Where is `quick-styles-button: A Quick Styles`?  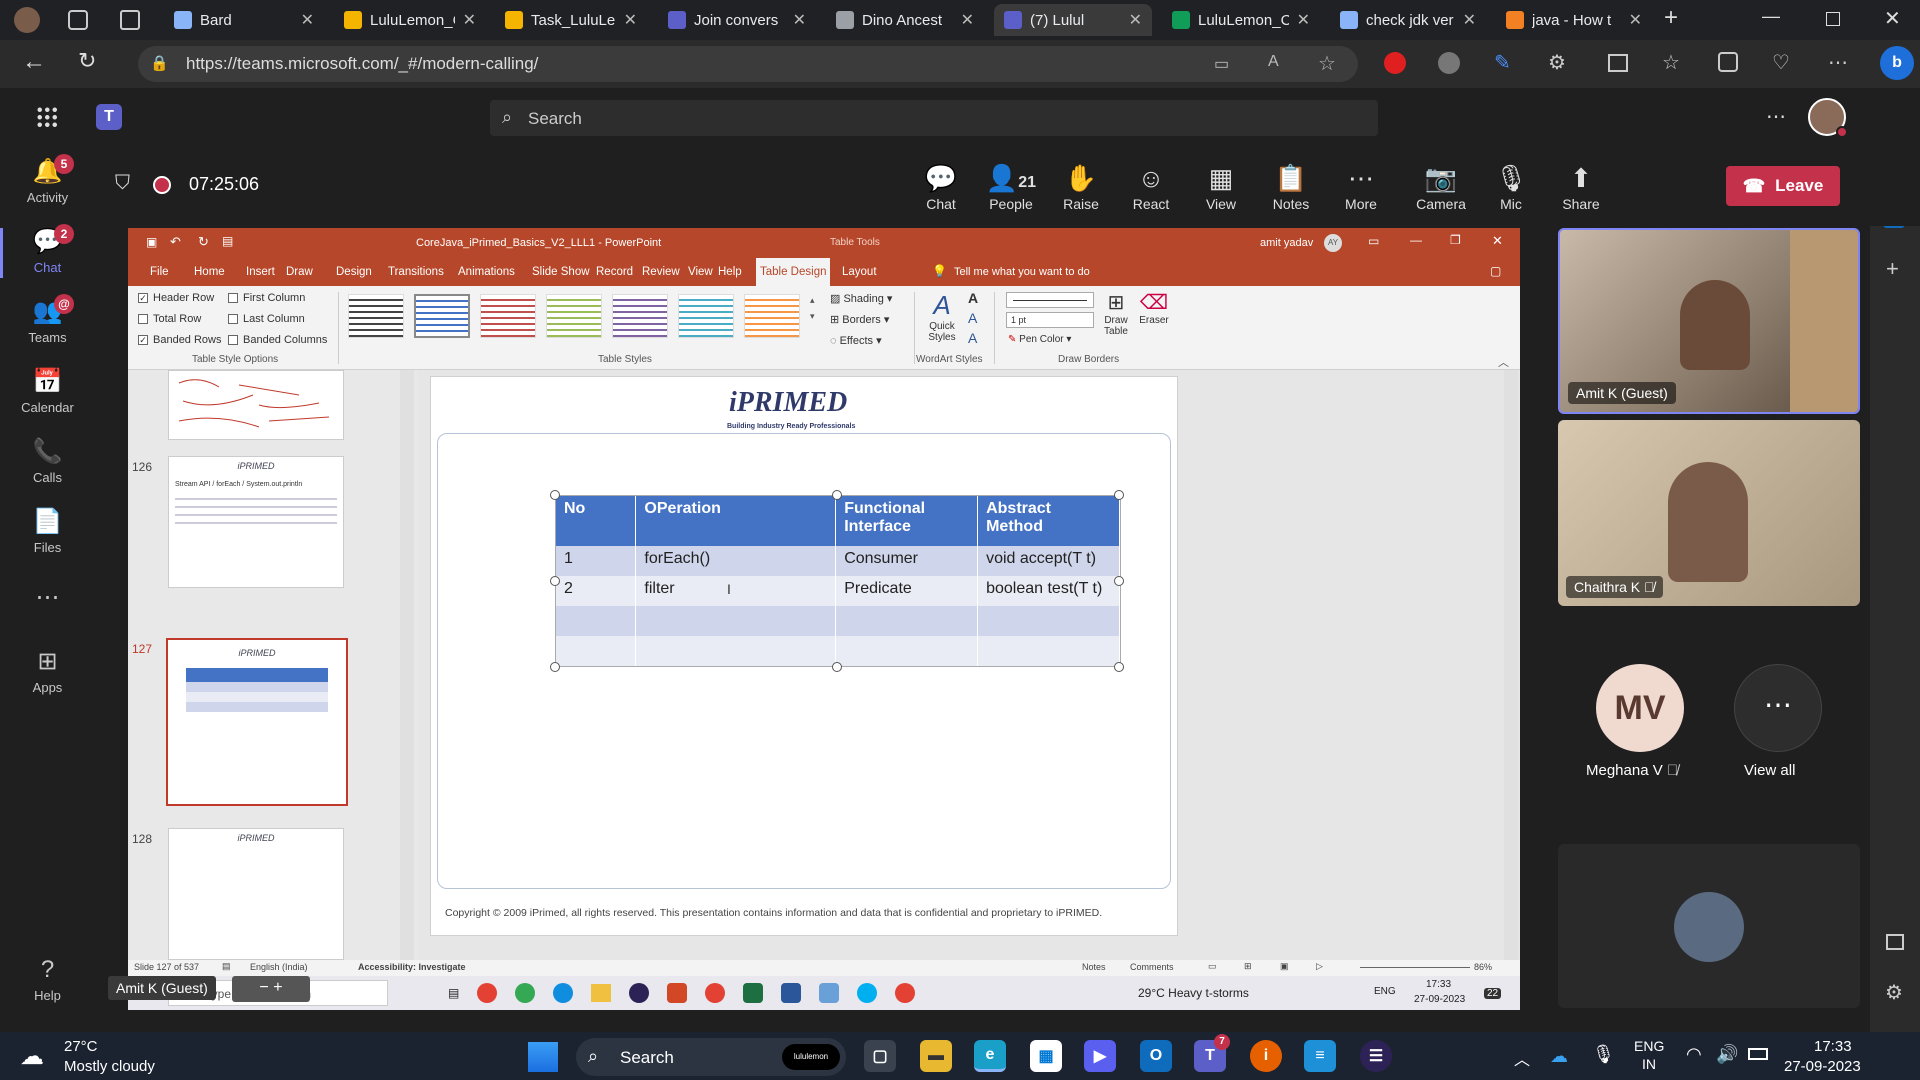 quick-styles-button: A Quick Styles is located at coordinates (942, 316).